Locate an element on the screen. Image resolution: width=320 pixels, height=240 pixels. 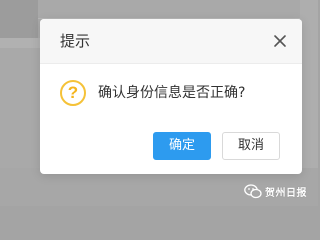
background-panel is located at coordinates (19, 19).